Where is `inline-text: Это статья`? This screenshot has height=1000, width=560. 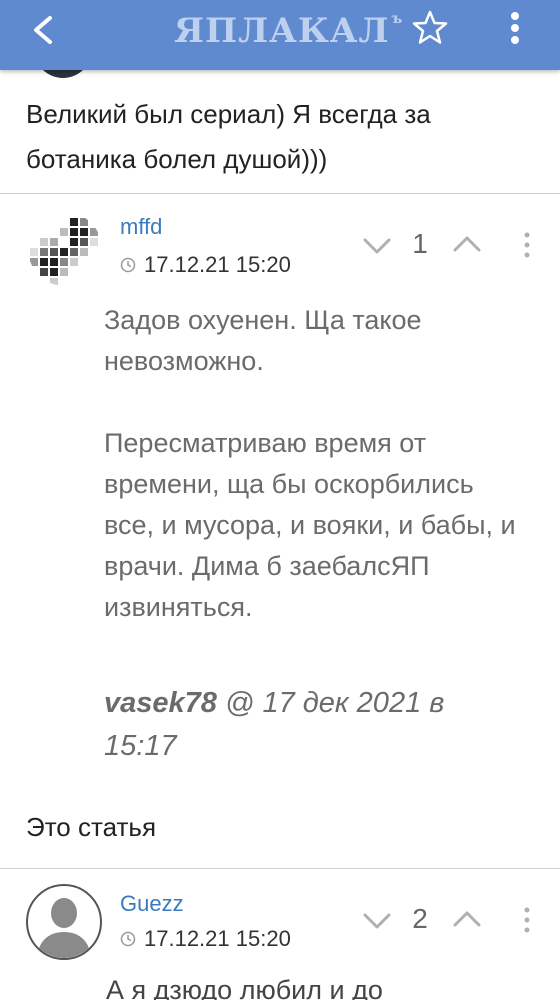 inline-text: Это статья is located at coordinates (91, 827).